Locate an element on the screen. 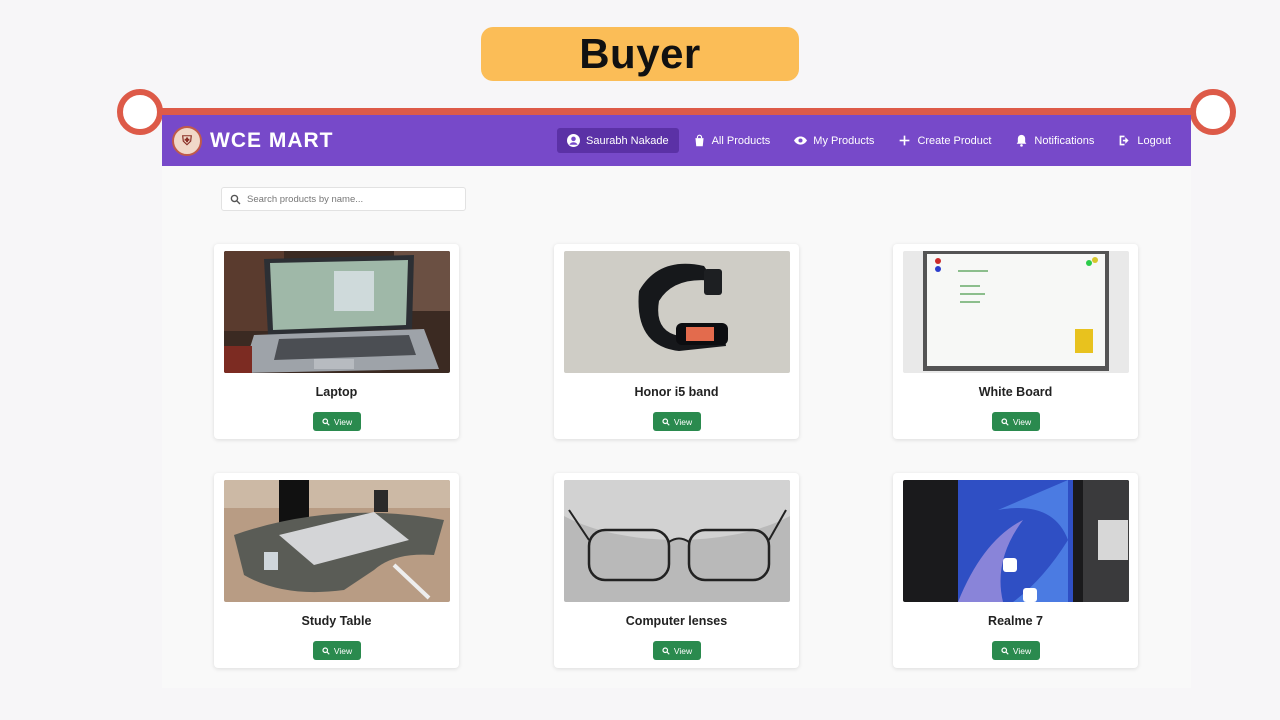  search-bar is located at coordinates (343, 199).